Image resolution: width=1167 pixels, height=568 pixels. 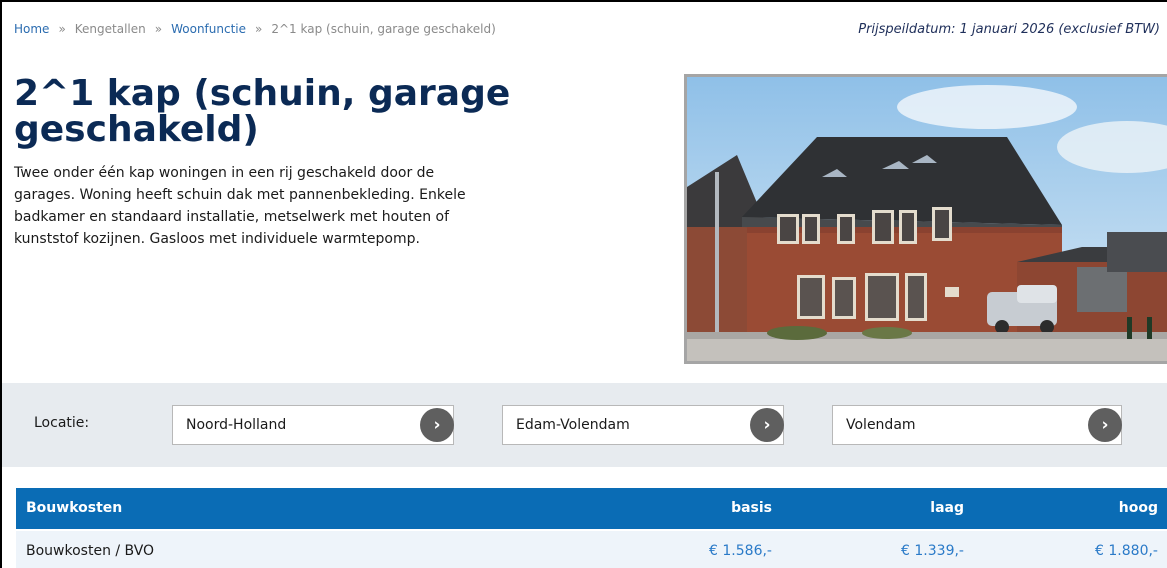 What do you see at coordinates (208, 29) in the screenshot?
I see `breadcrumb-woonfunctie-link: Woonfunctie` at bounding box center [208, 29].